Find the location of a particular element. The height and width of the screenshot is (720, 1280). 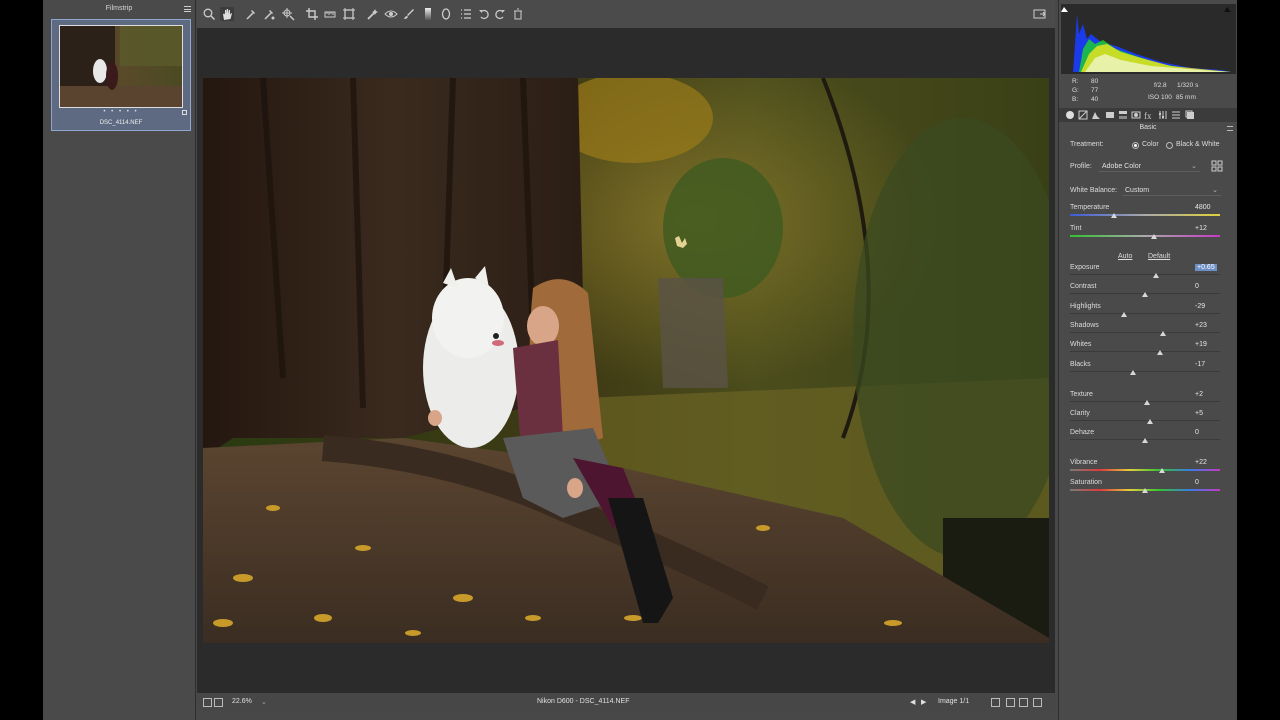

tab-tone-curve is located at coordinates (1083, 115).